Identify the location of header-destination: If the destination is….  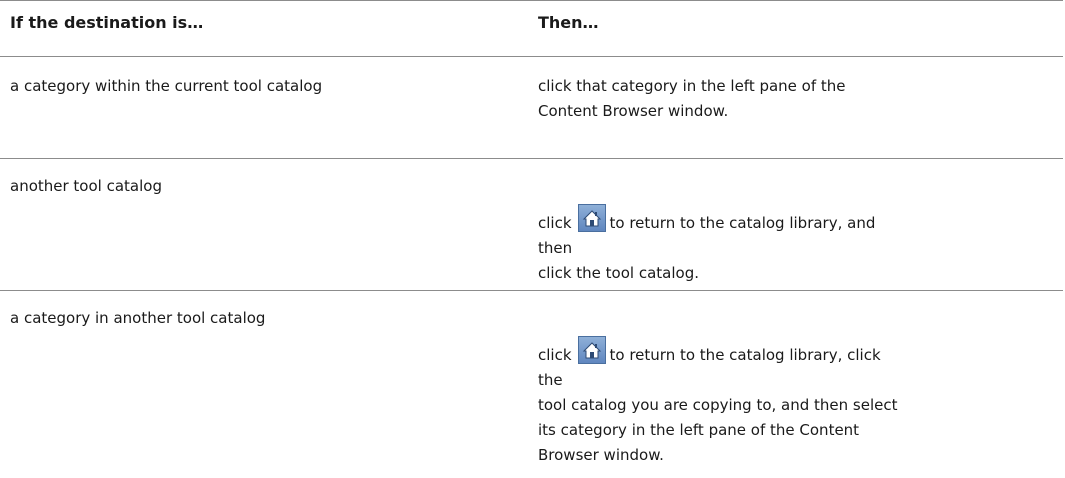
(107, 22).